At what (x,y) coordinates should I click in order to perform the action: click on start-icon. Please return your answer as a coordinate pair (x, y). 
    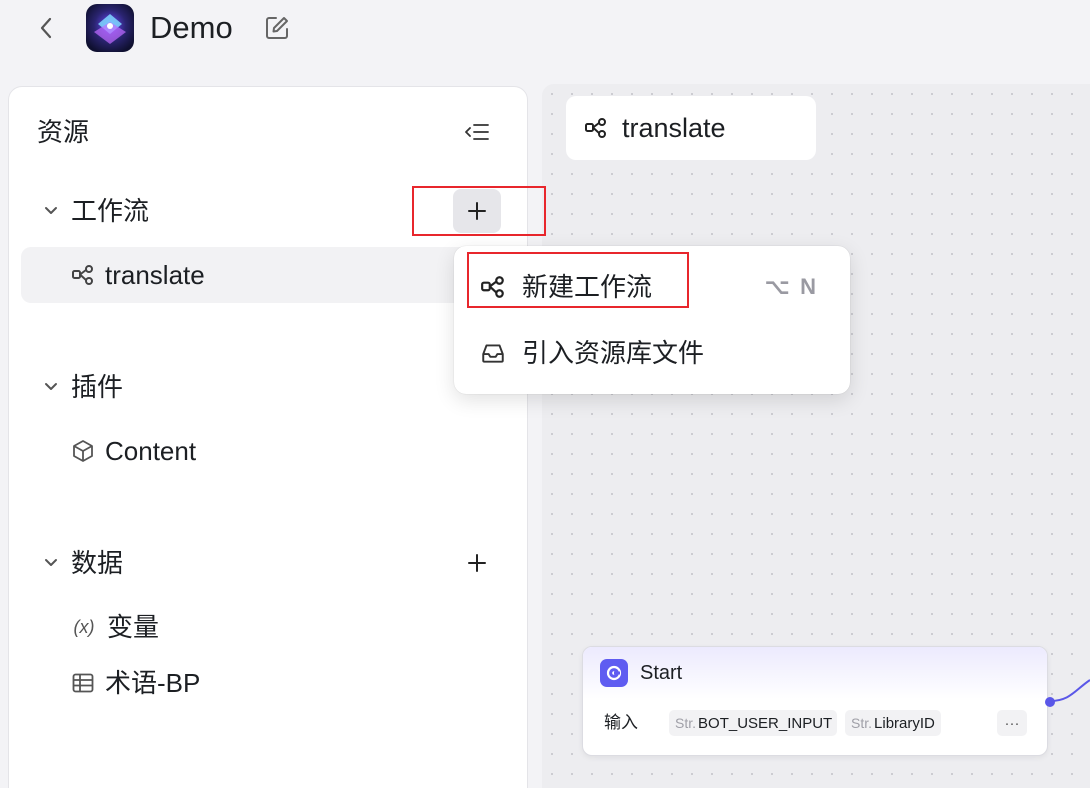
    Looking at the image, I should click on (614, 673).